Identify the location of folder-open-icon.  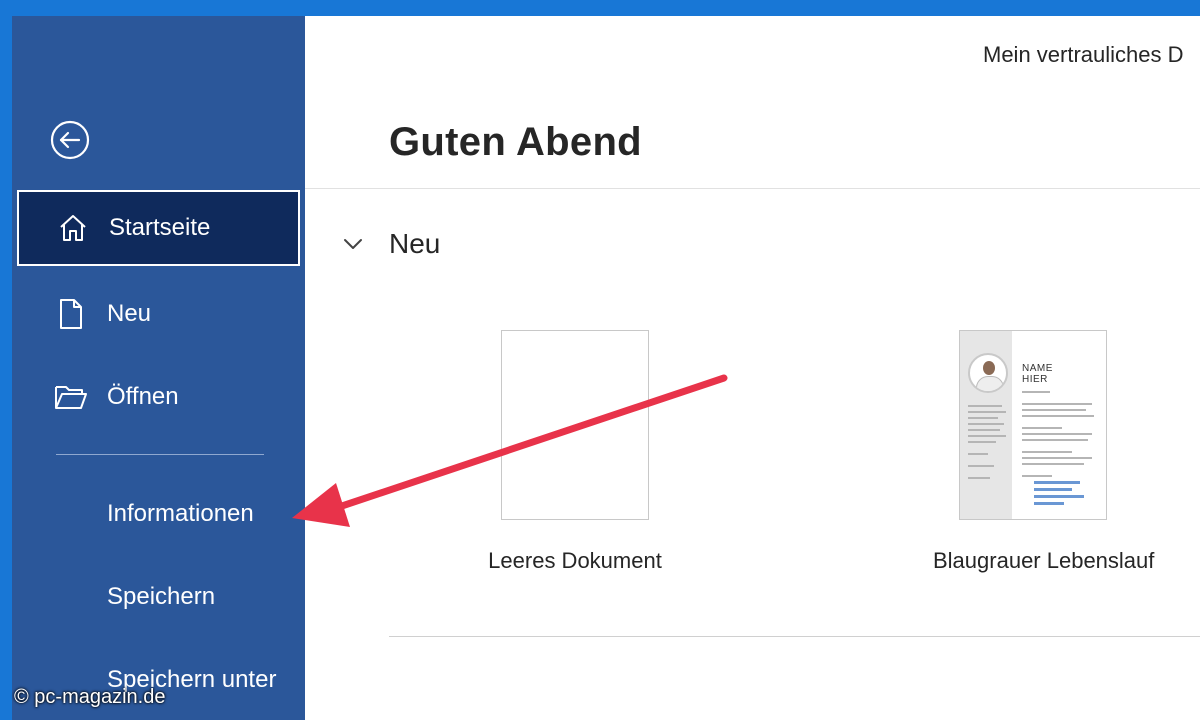
(71, 397).